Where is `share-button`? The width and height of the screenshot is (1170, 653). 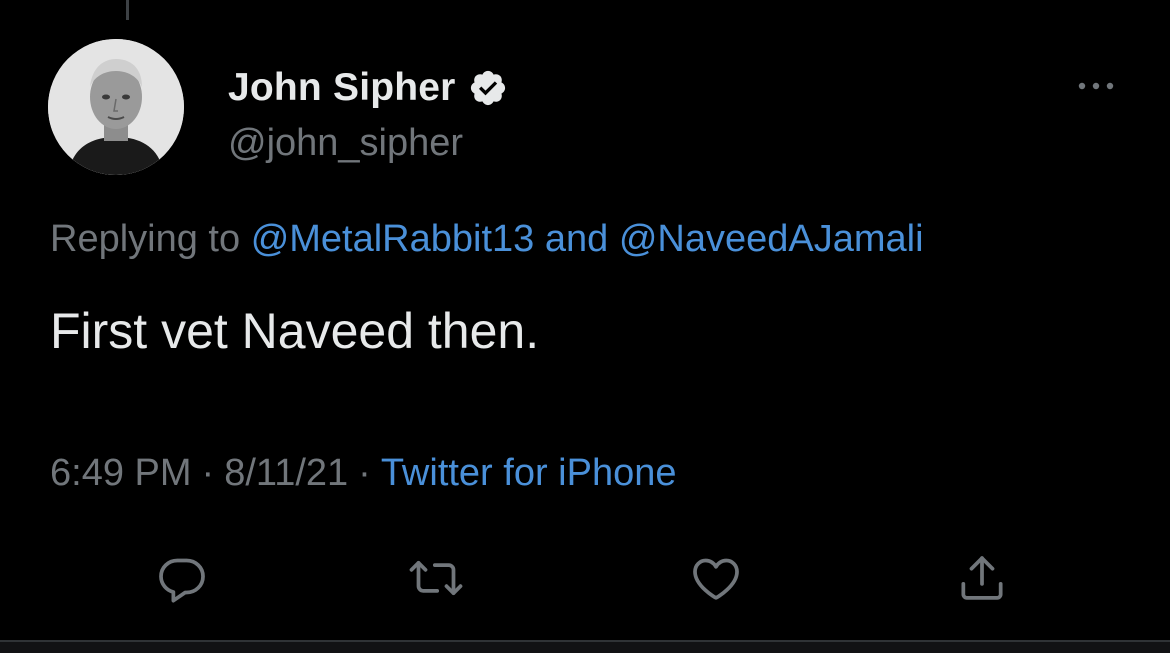
share-button is located at coordinates (982, 580).